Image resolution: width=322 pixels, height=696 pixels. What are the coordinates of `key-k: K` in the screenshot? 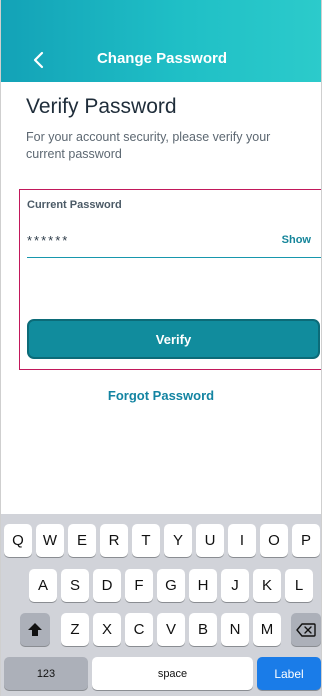 It's located at (267, 585).